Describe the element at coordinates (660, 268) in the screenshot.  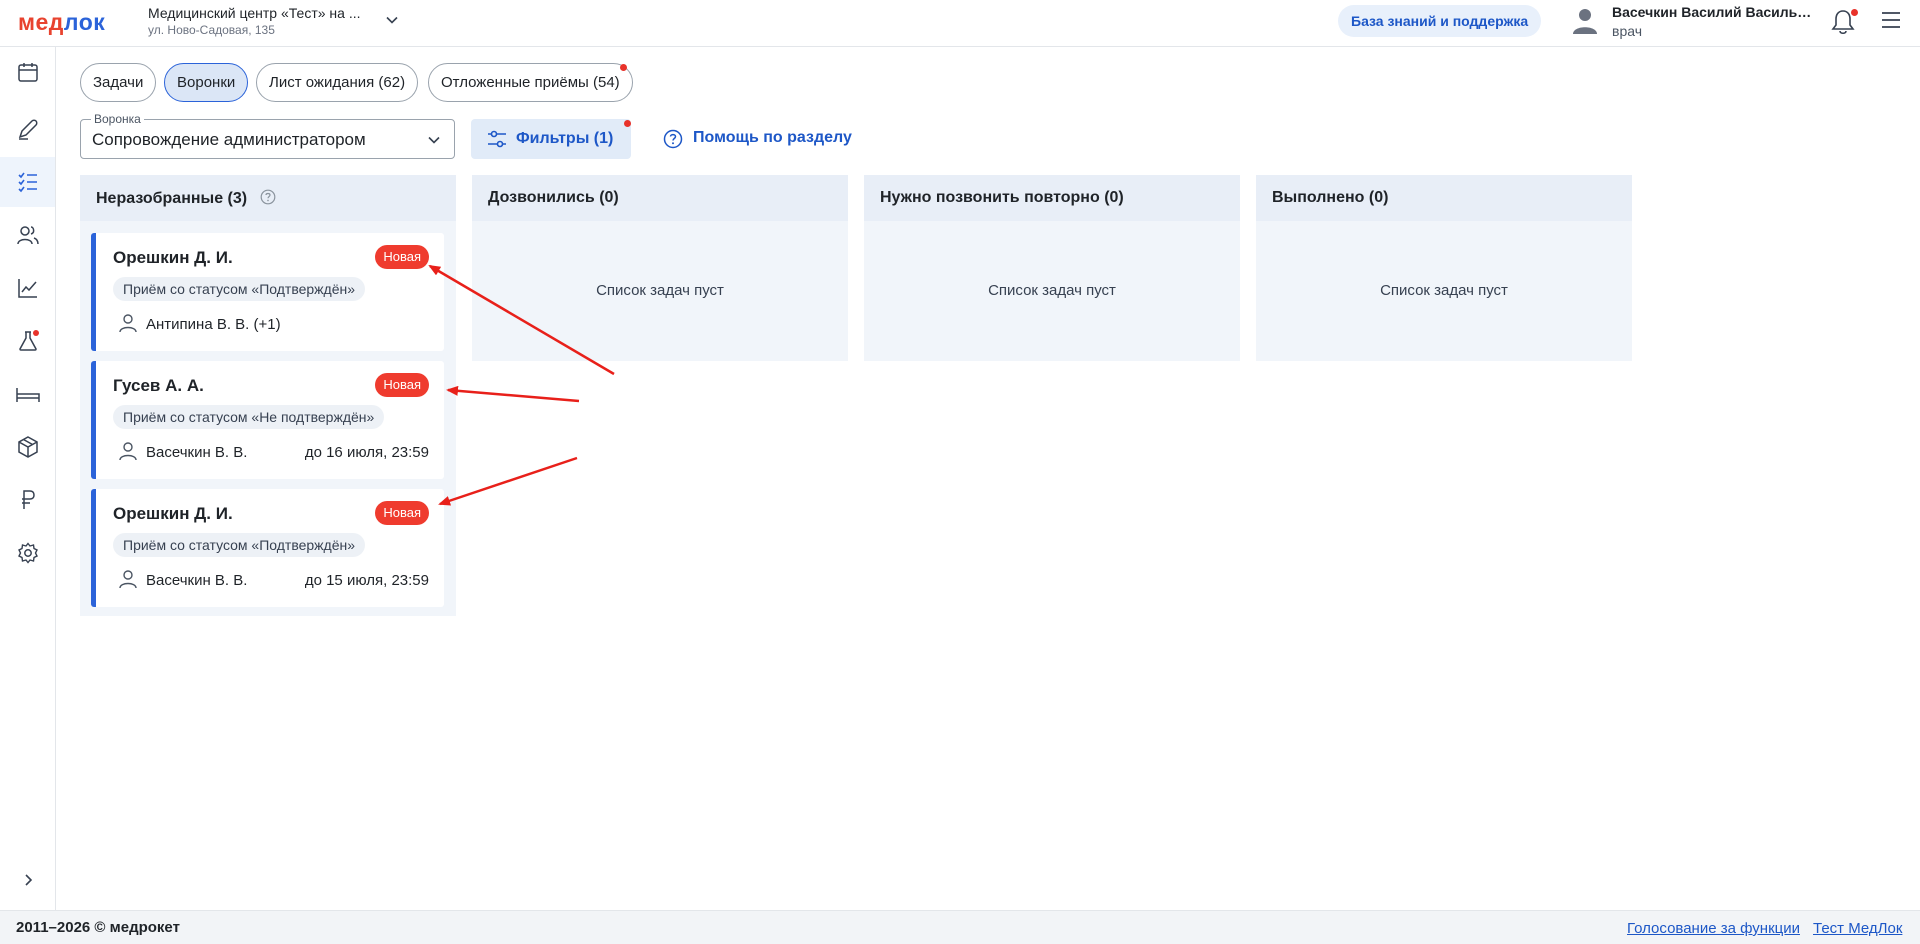
I see `kanban-column-reached: Дозвонились (0) Список задач пуст` at that location.